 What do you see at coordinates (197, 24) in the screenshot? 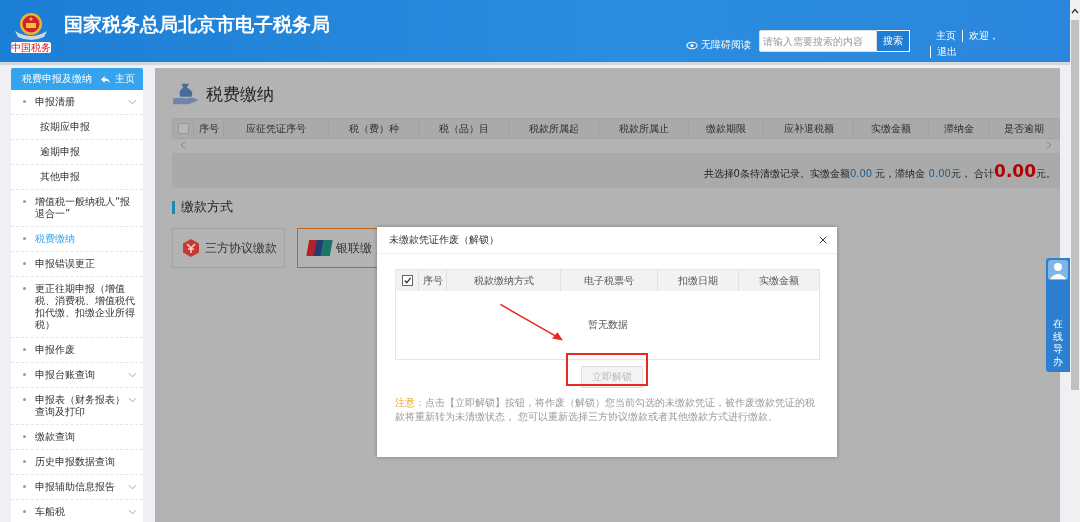
I see `site-title: 国家税务总局北京市电子税务局` at bounding box center [197, 24].